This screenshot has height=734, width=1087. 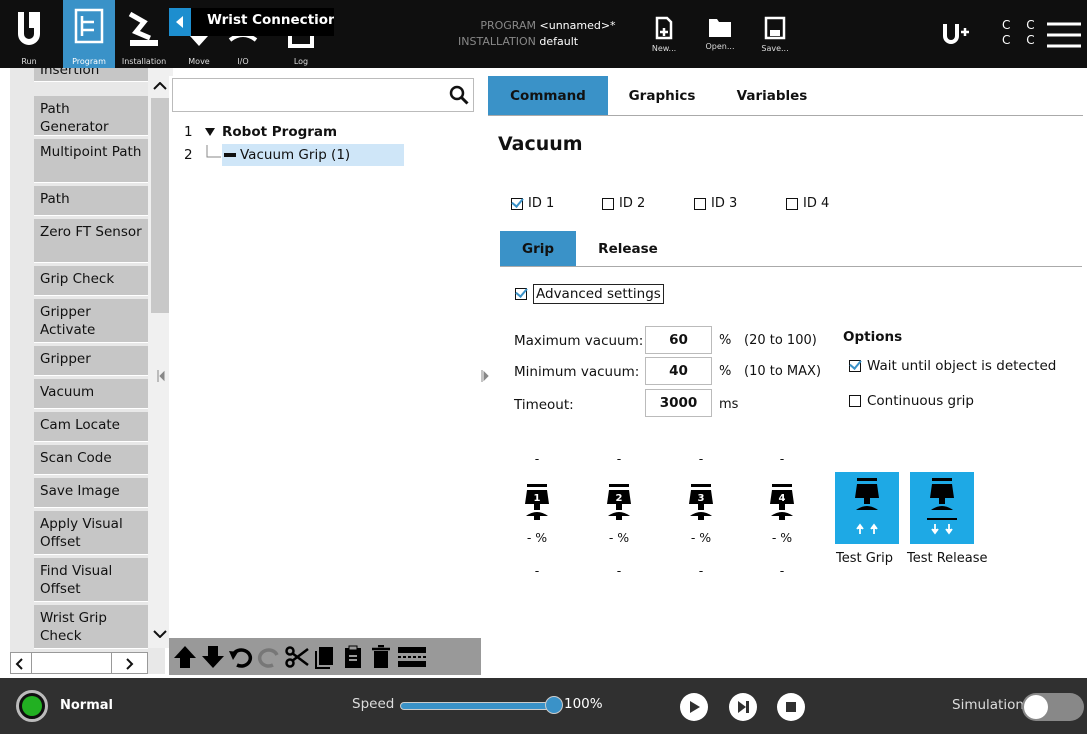 What do you see at coordinates (678, 403) in the screenshot?
I see `timeout-input: 3000` at bounding box center [678, 403].